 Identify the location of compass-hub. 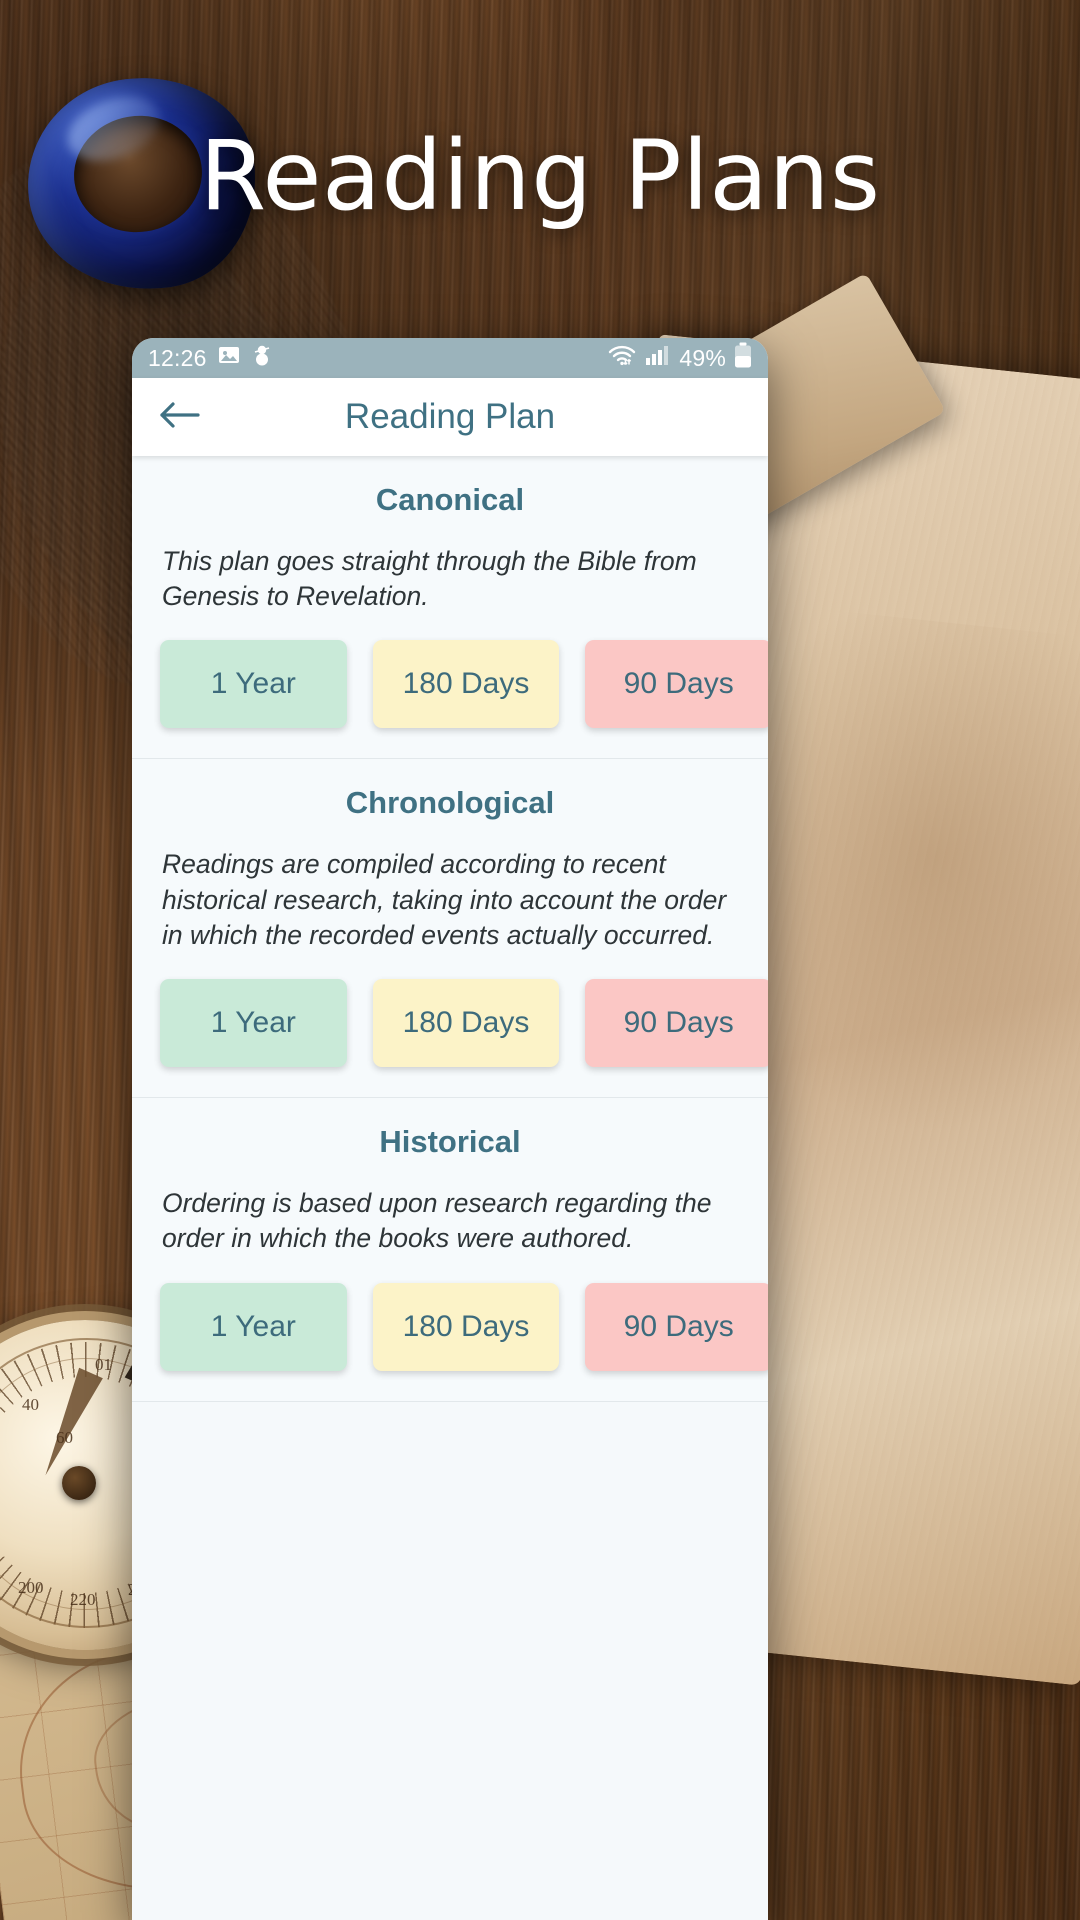
(79, 1483).